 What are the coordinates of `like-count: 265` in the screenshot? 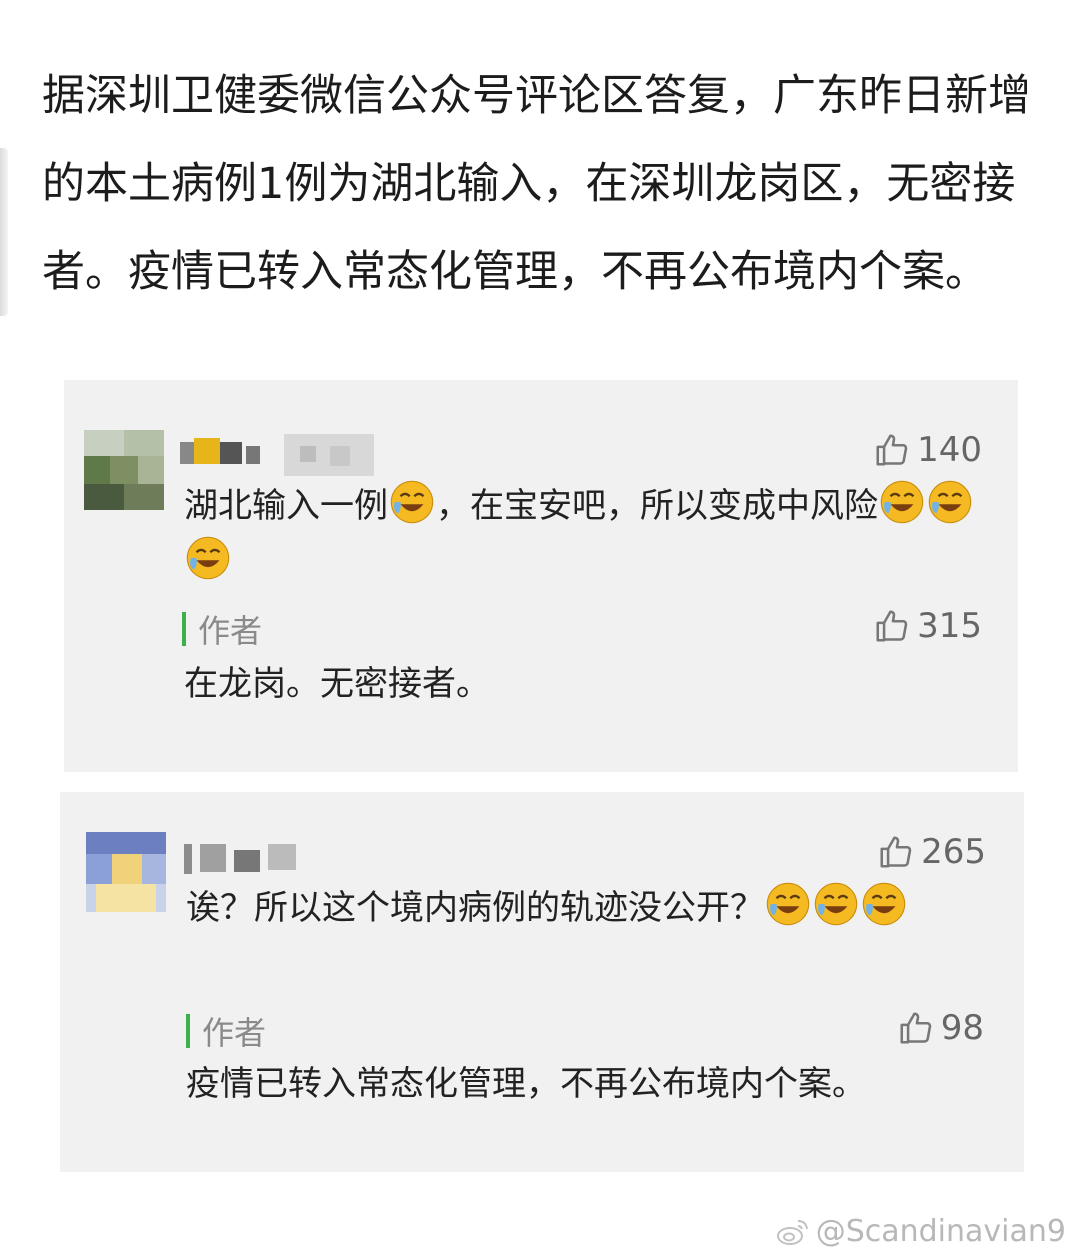 It's located at (953, 852).